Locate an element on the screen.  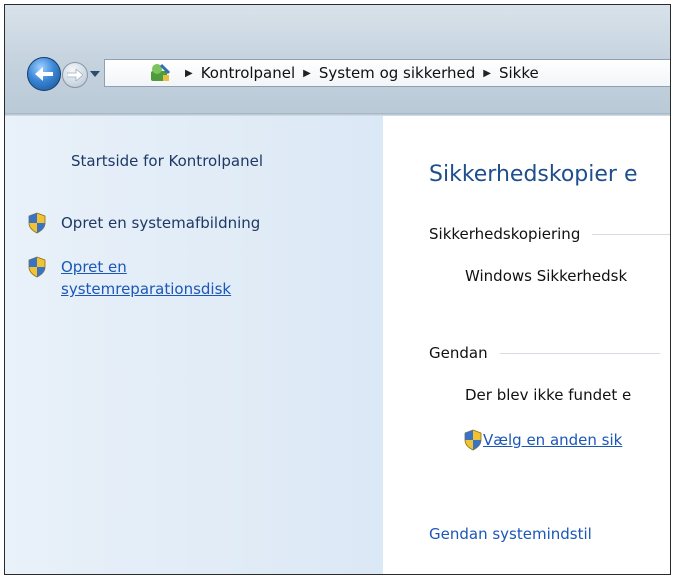
task-create-system-image: Opret en systemafbildning is located at coordinates (143, 223).